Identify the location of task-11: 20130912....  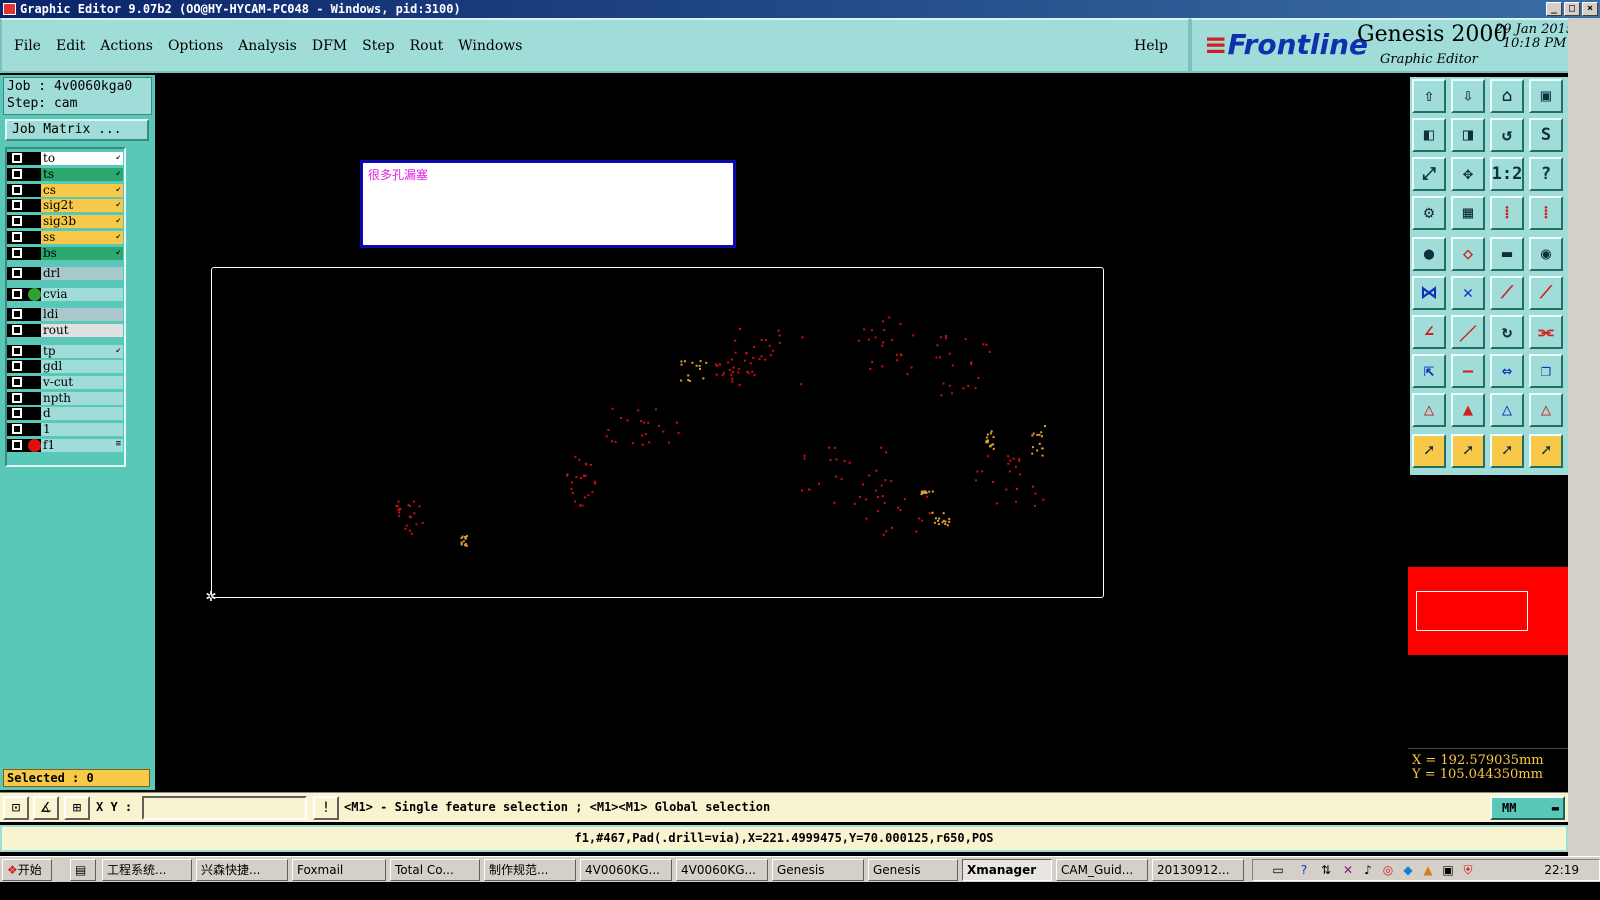
(1198, 870).